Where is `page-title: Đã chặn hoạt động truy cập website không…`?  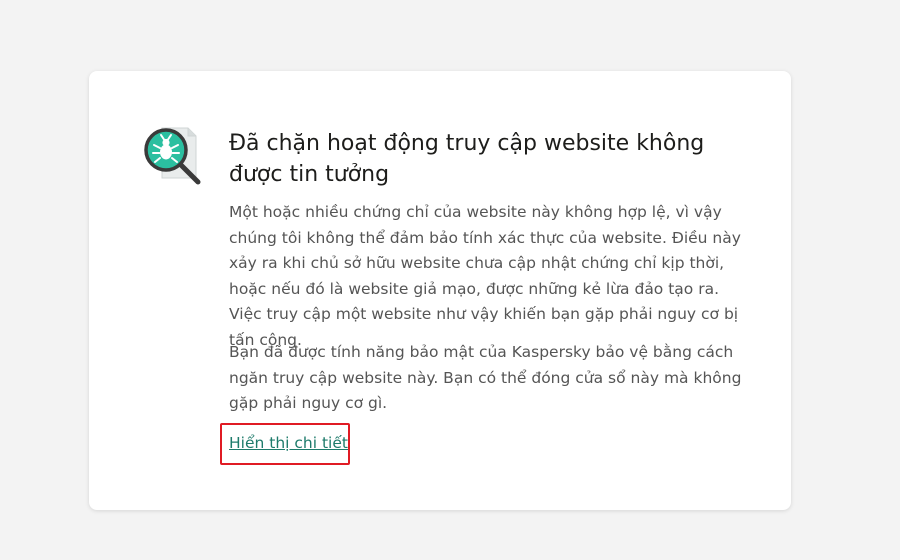
page-title: Đã chặn hoạt động truy cập website không… is located at coordinates (467, 159).